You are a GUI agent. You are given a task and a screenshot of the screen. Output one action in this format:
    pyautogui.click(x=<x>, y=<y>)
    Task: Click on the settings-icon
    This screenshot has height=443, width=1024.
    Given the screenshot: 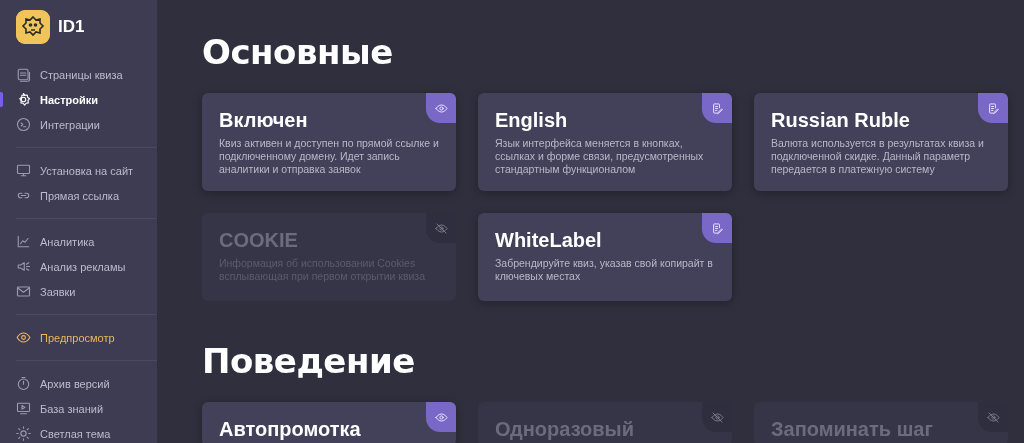 What is the action you would take?
    pyautogui.click(x=23, y=99)
    